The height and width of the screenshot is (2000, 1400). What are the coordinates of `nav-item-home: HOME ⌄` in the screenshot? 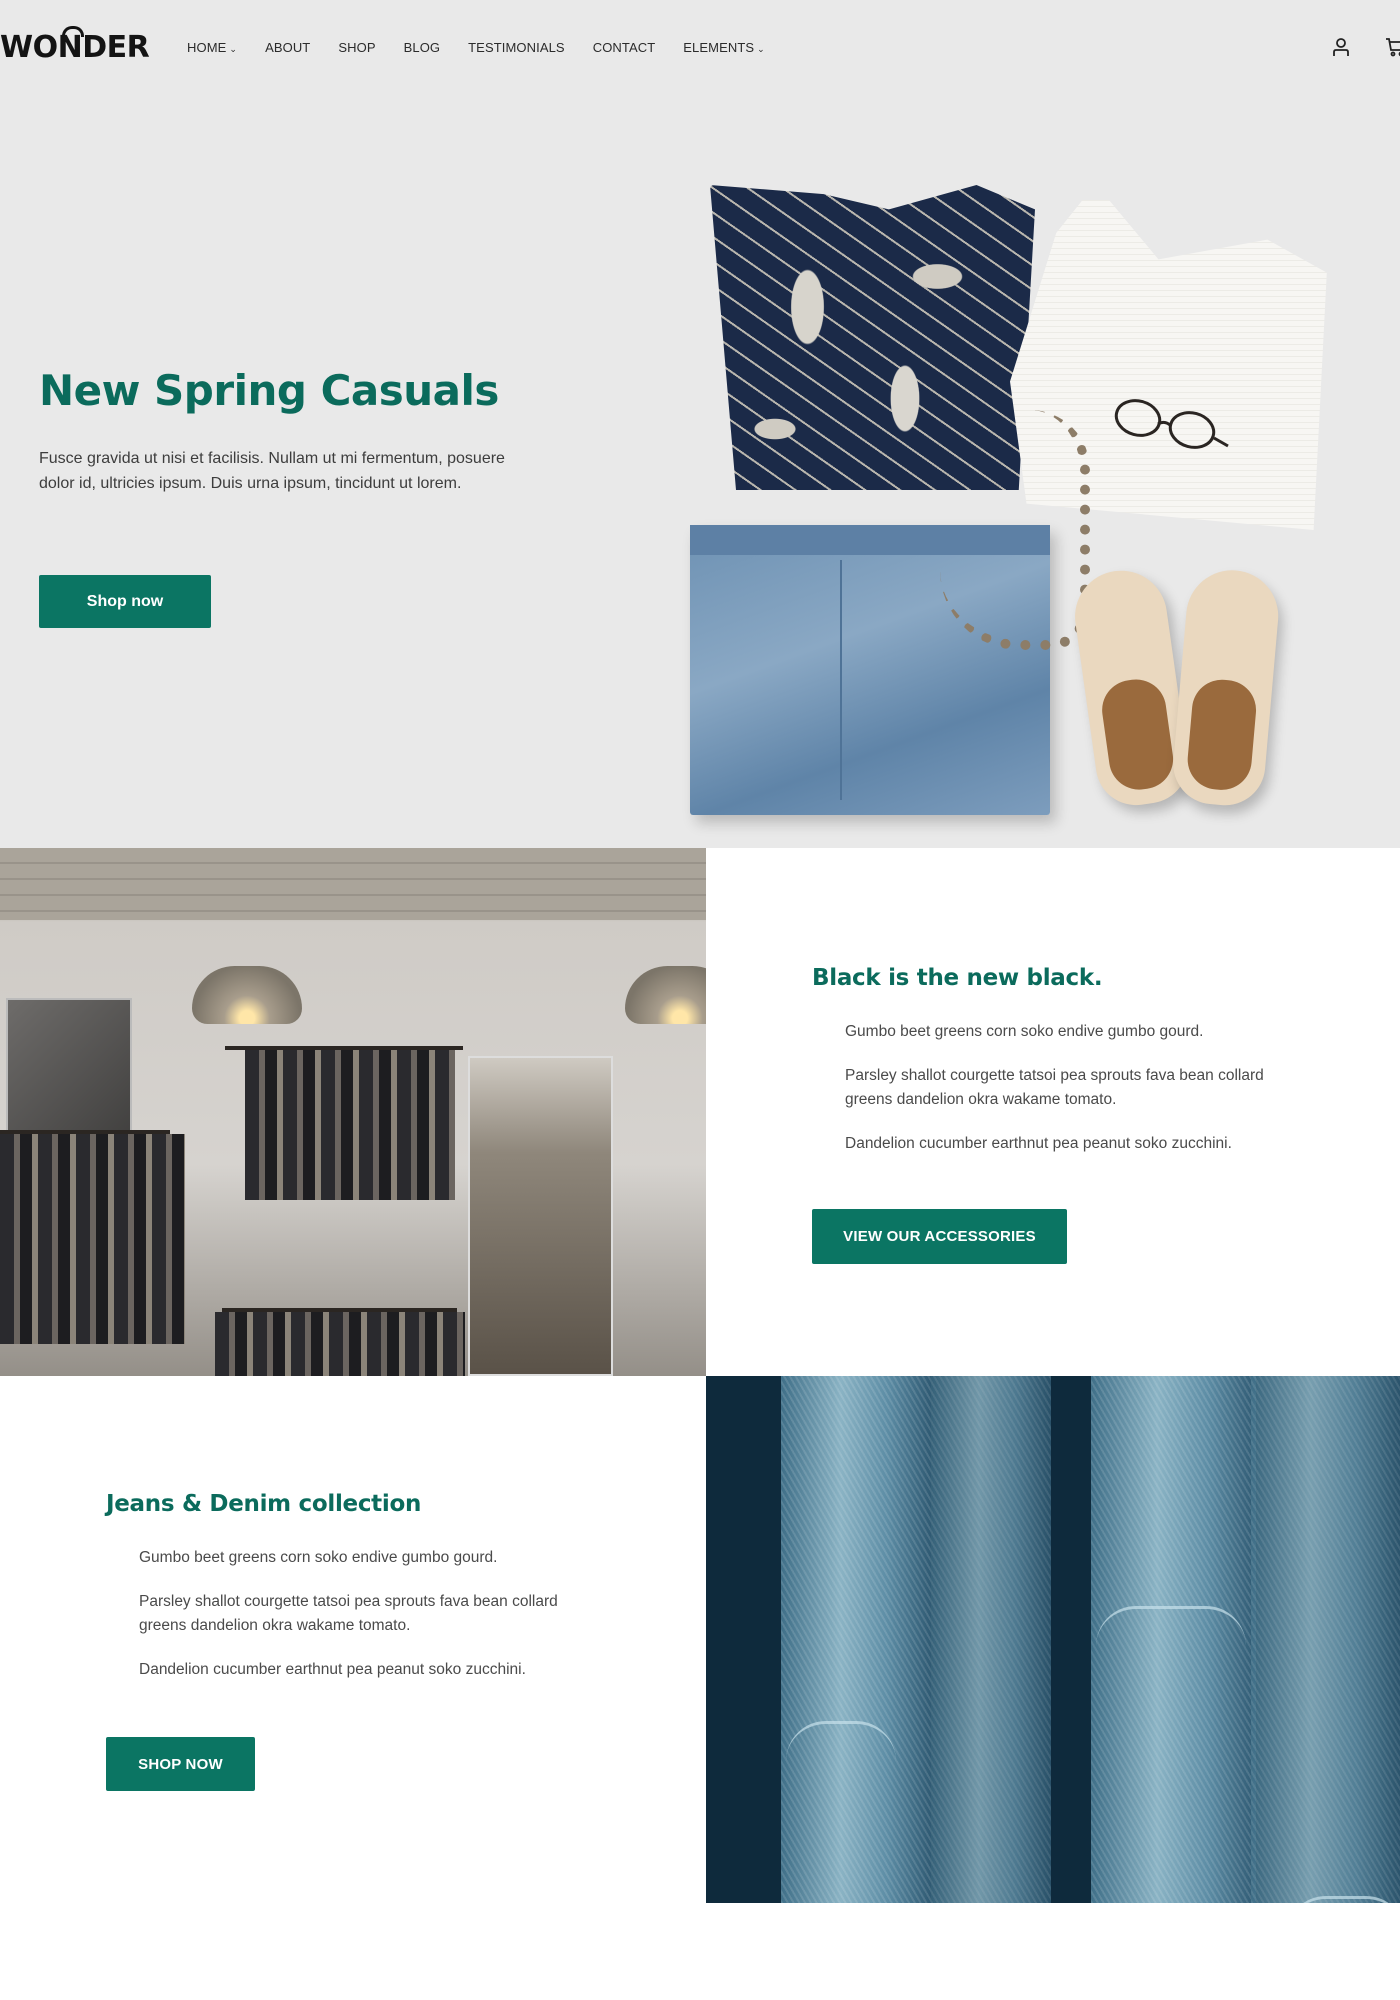 It's located at (212, 48).